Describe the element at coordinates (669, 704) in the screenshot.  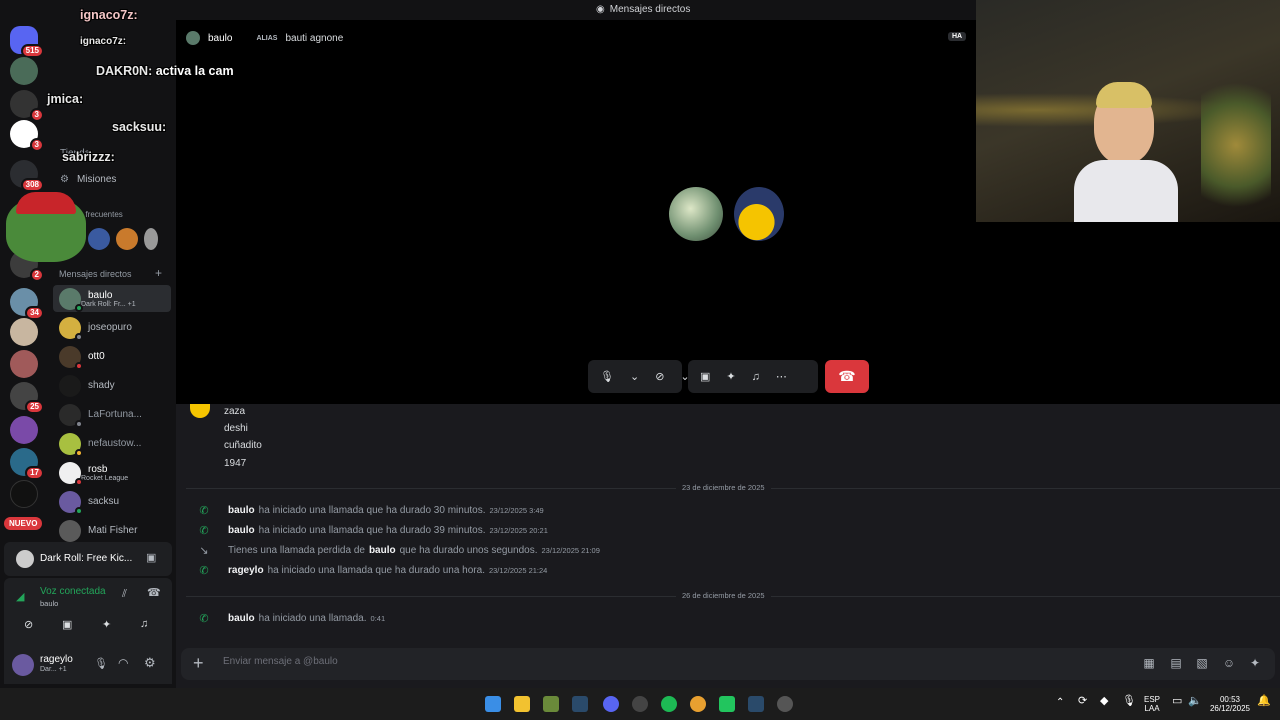
I see `spotify-icon` at that location.